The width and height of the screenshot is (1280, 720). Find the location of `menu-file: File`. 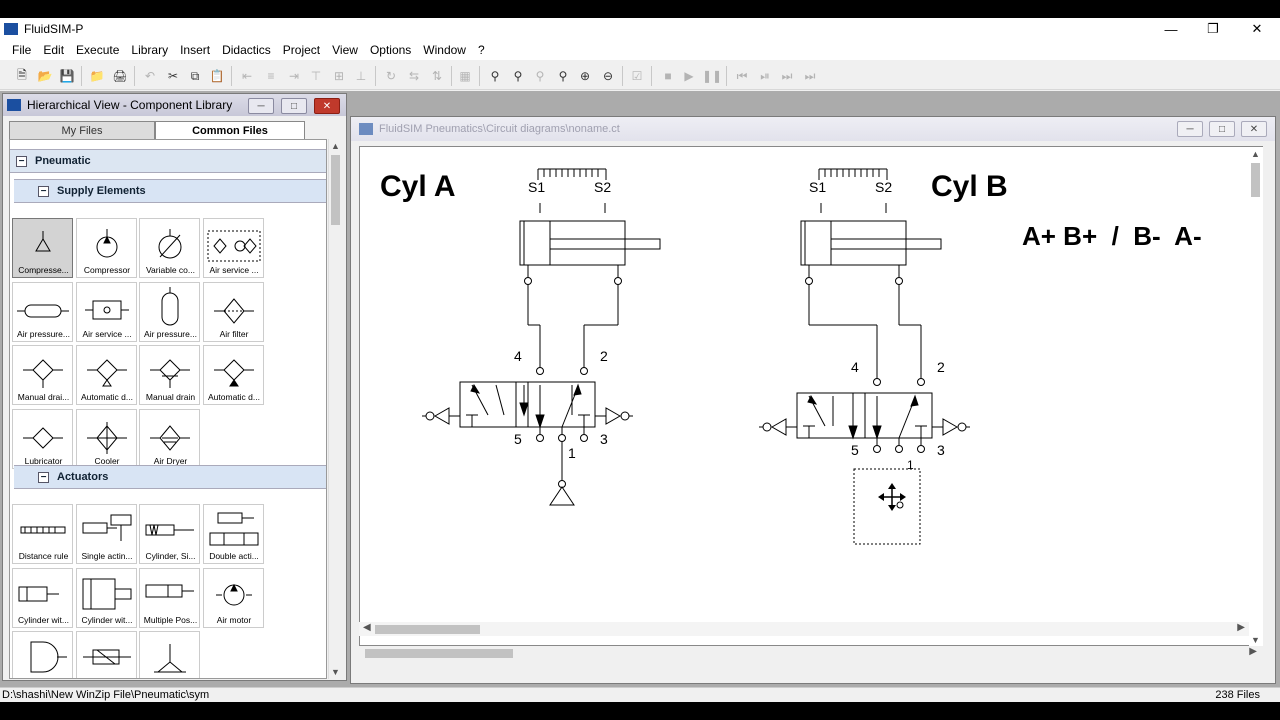

menu-file: File is located at coordinates (21, 50).